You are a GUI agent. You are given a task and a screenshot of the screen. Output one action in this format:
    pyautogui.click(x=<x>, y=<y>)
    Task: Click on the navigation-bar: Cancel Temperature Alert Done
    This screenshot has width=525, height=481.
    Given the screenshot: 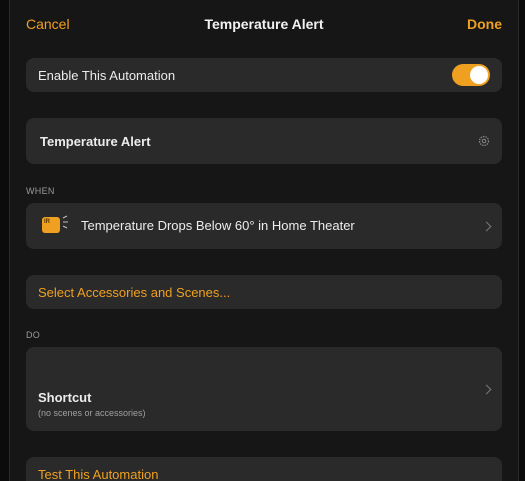 What is the action you would take?
    pyautogui.click(x=264, y=23)
    